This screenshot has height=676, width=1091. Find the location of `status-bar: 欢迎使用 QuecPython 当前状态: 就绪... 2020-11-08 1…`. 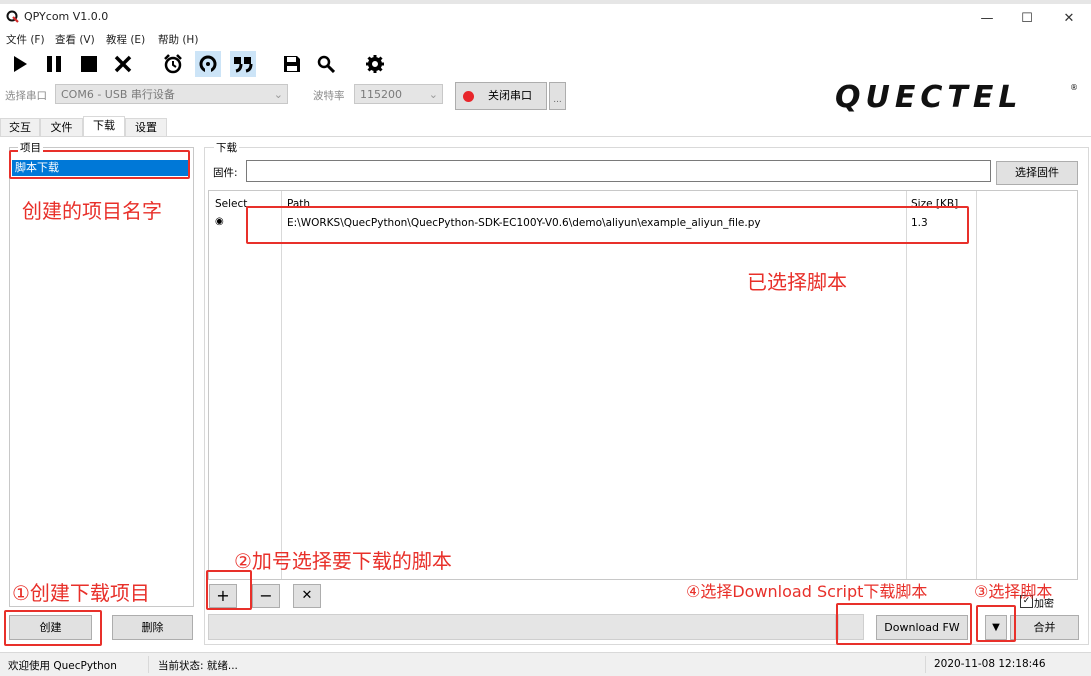

status-bar: 欢迎使用 QuecPython 当前状态: 就绪... 2020-11-08 1… is located at coordinates (545, 664).